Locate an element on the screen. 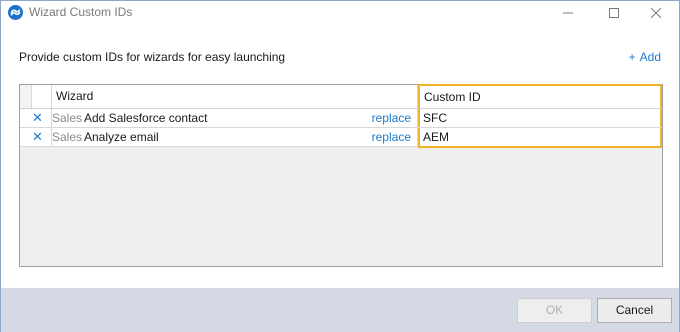 This screenshot has height=332, width=680. header-remove-column is located at coordinates (42, 96).